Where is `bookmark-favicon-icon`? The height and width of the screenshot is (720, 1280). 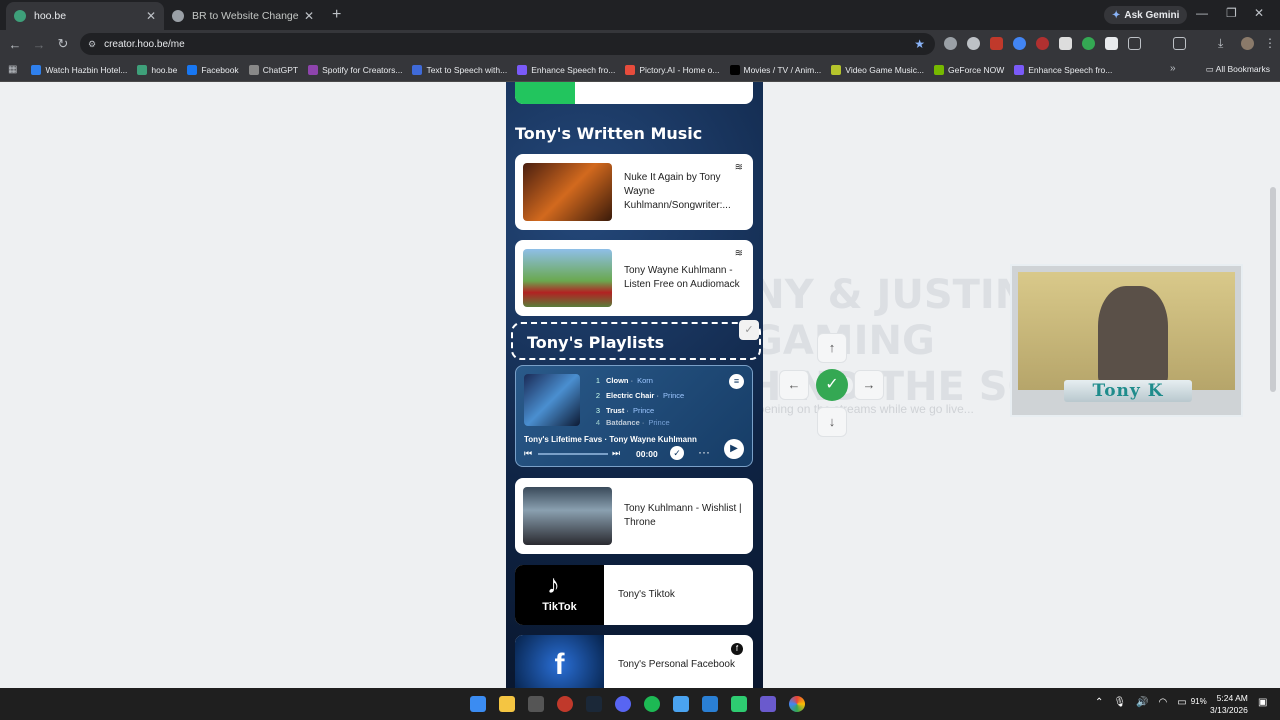
bookmark-favicon-icon is located at coordinates (253, 69).